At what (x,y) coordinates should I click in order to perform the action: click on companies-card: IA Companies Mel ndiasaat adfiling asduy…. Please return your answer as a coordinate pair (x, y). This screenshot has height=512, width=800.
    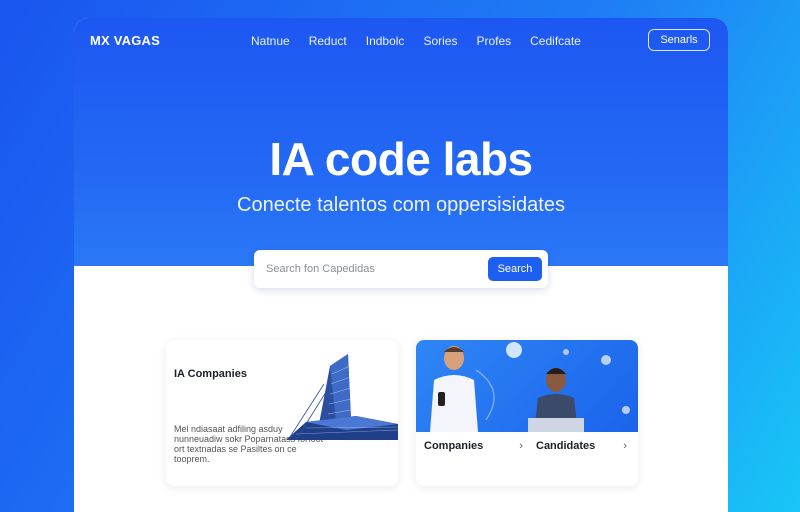
    Looking at the image, I should click on (282, 413).